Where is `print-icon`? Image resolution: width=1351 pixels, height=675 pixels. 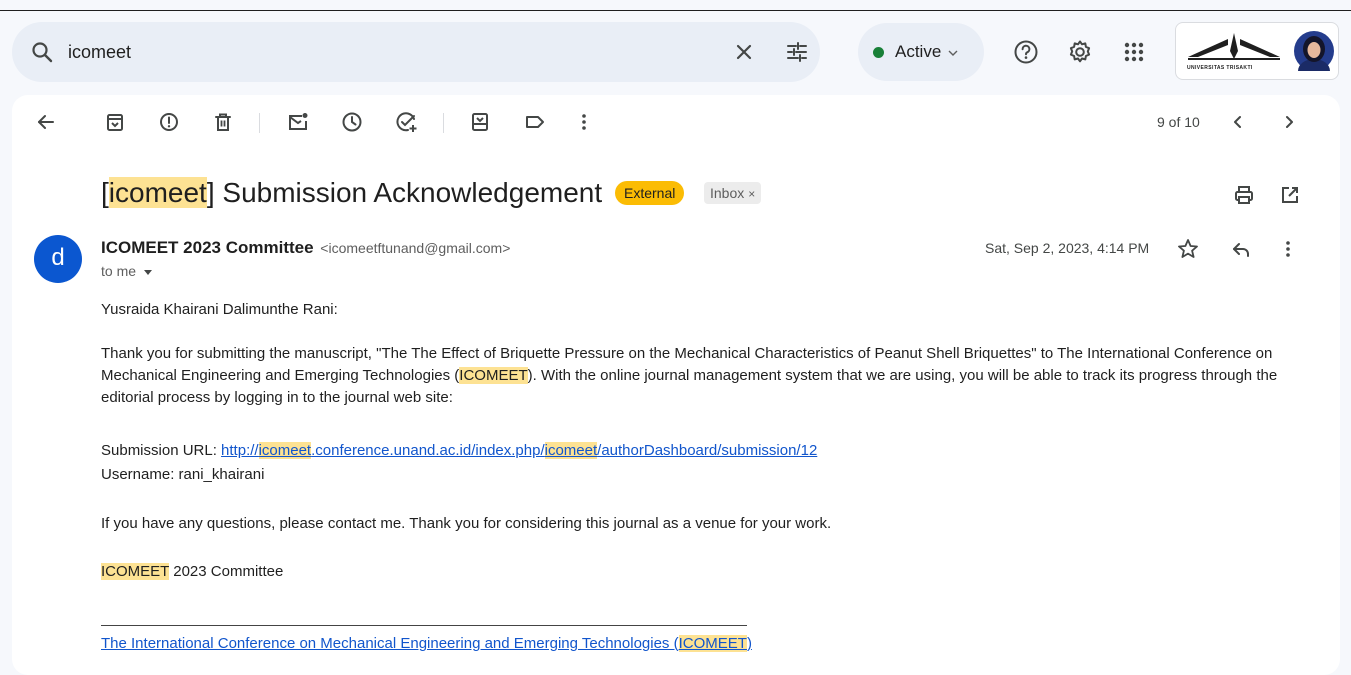
print-icon is located at coordinates (1244, 195).